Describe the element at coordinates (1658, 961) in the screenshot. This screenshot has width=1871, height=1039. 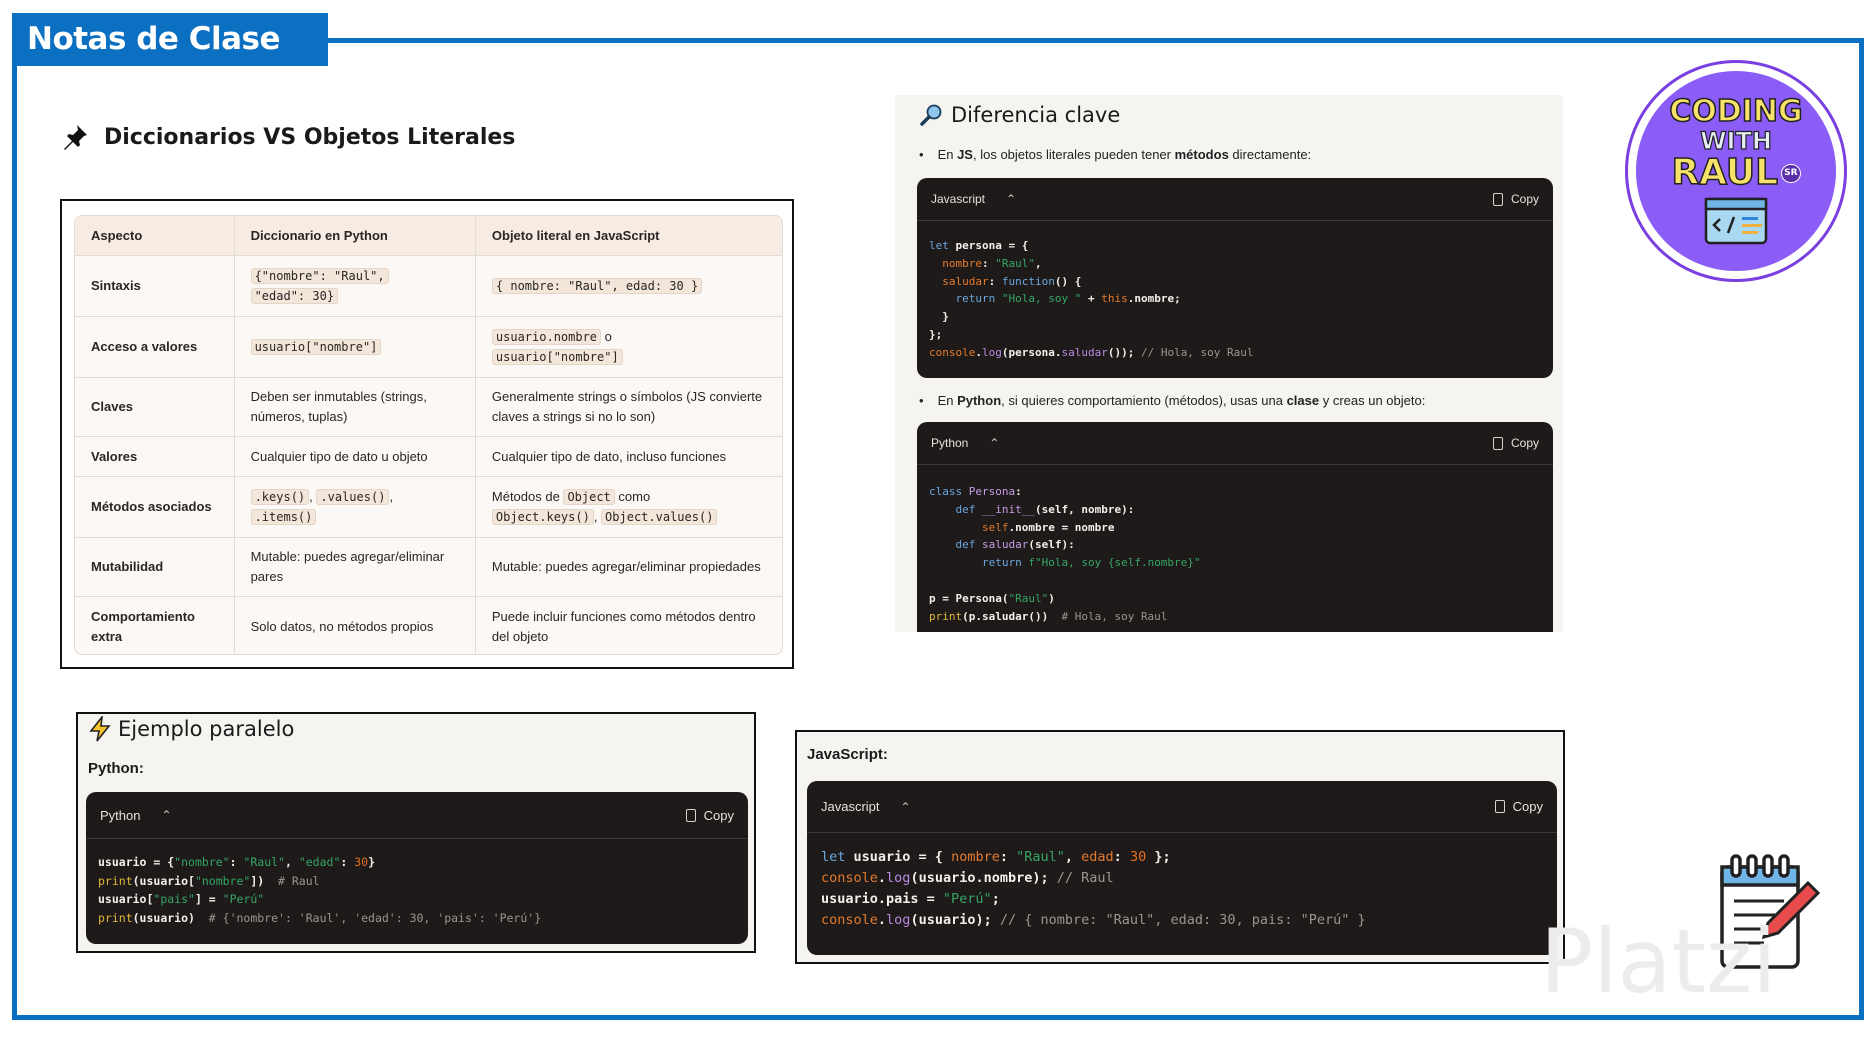
I see `platzi-watermark: Platzi` at that location.